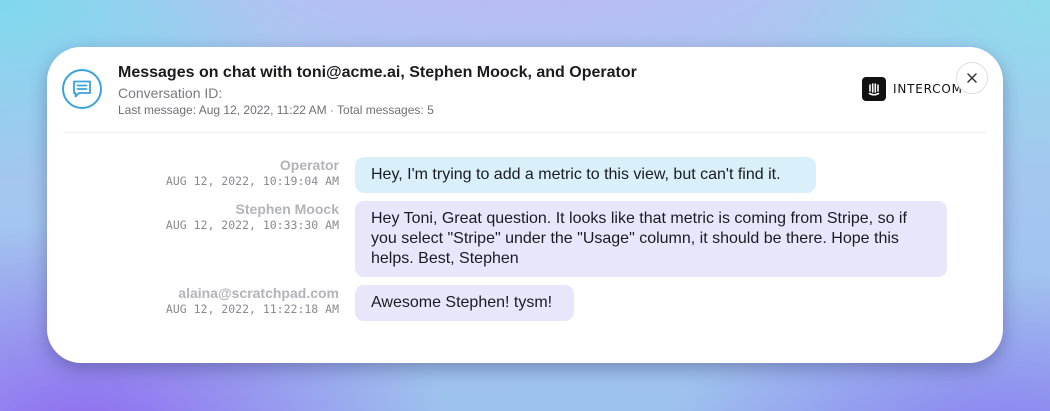  I want to click on brand: INTERCOM, so click(912, 89).